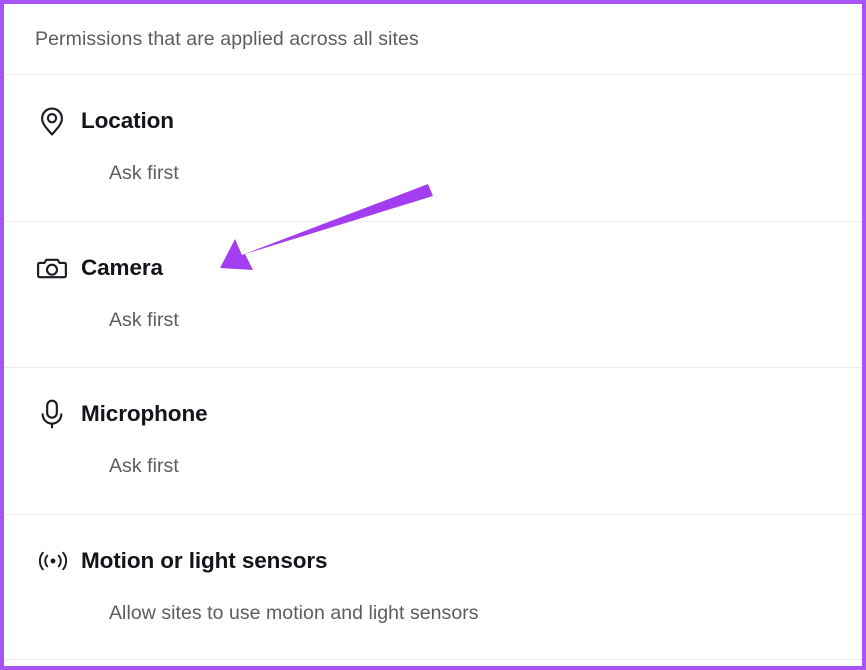  Describe the element at coordinates (127, 120) in the screenshot. I see `permission-title-location: Location` at that location.